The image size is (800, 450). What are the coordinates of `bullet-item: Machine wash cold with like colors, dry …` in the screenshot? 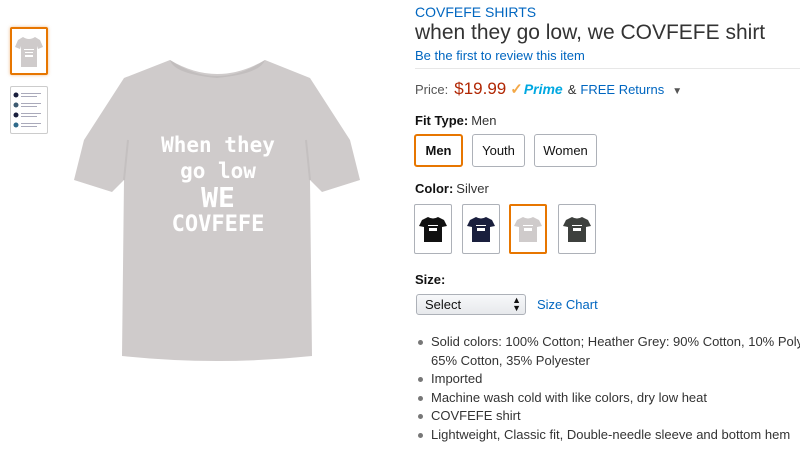 It's located at (607, 398).